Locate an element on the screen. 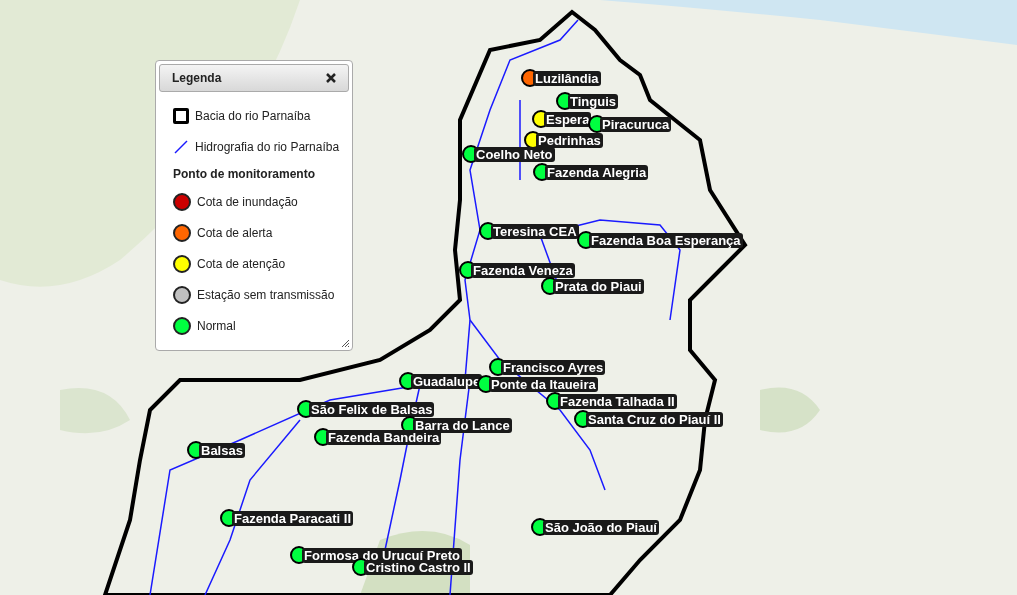 The width and height of the screenshot is (1017, 595). station-label: Balsas is located at coordinates (222, 450).